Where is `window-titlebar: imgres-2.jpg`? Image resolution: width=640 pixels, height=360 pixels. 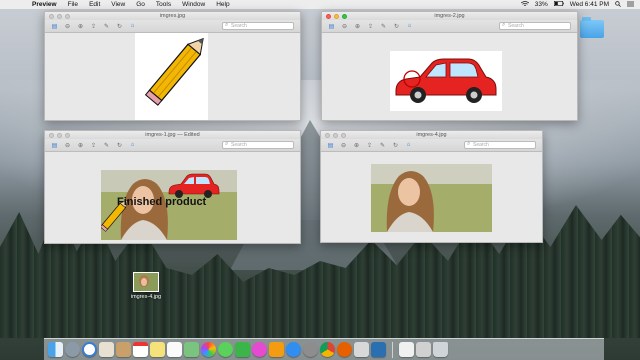 window-titlebar: imgres-2.jpg is located at coordinates (449, 16).